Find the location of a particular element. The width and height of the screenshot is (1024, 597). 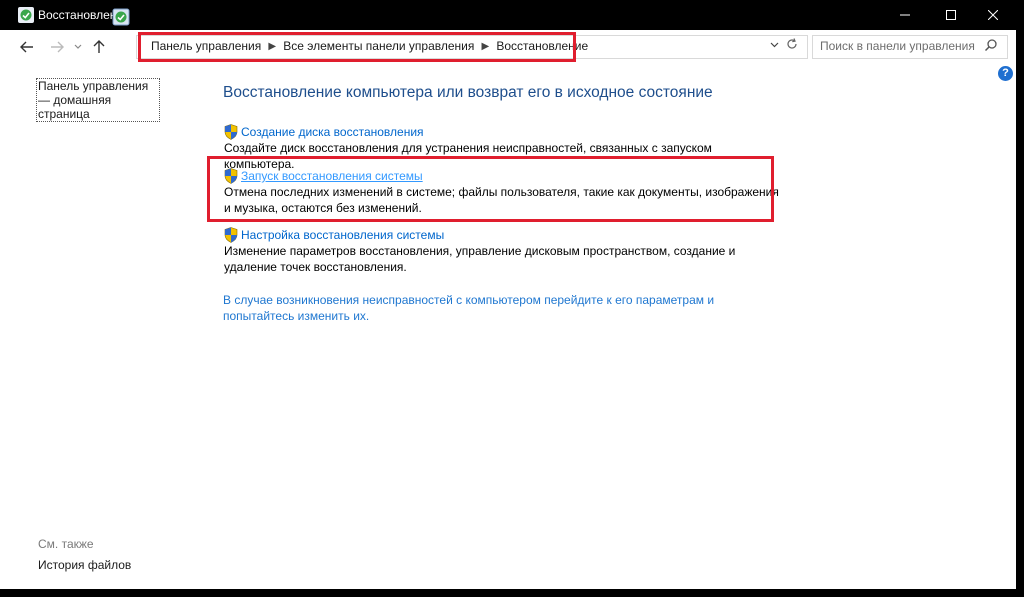

minimize-icon is located at coordinates (905, 15).